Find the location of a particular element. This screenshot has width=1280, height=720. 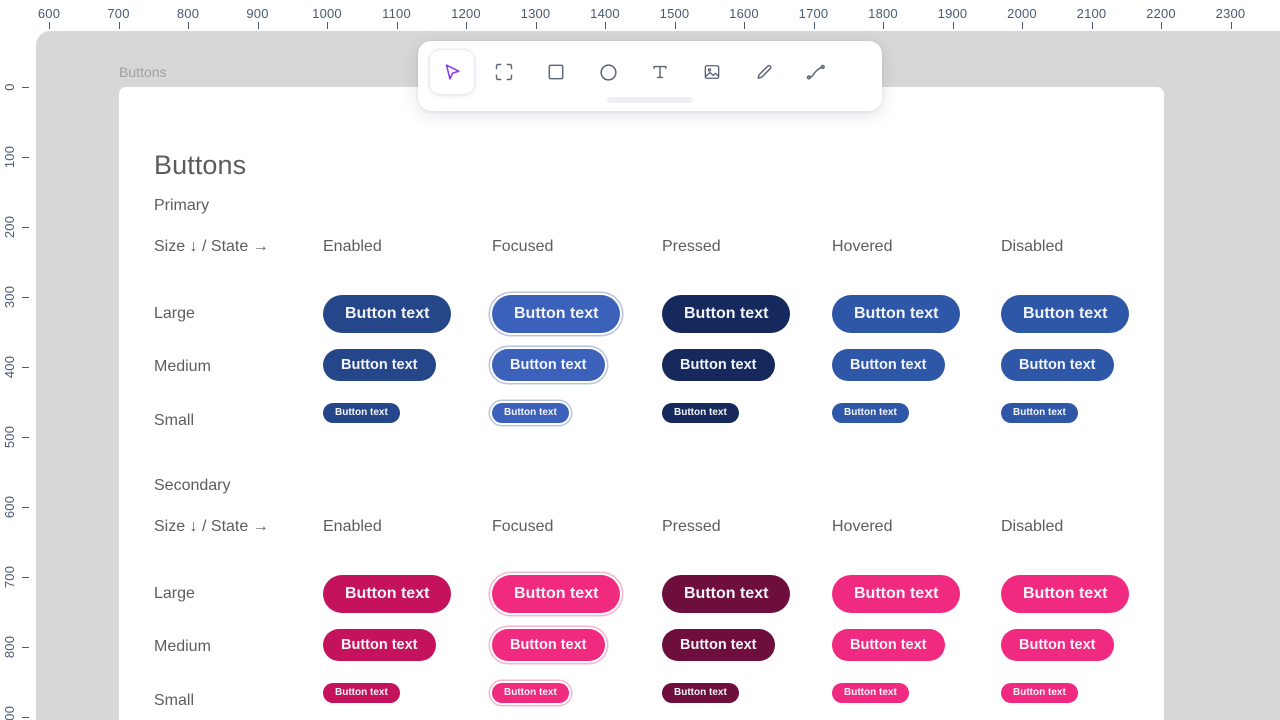

button-secondary-large-enabled: Button text is located at coordinates (387, 594).